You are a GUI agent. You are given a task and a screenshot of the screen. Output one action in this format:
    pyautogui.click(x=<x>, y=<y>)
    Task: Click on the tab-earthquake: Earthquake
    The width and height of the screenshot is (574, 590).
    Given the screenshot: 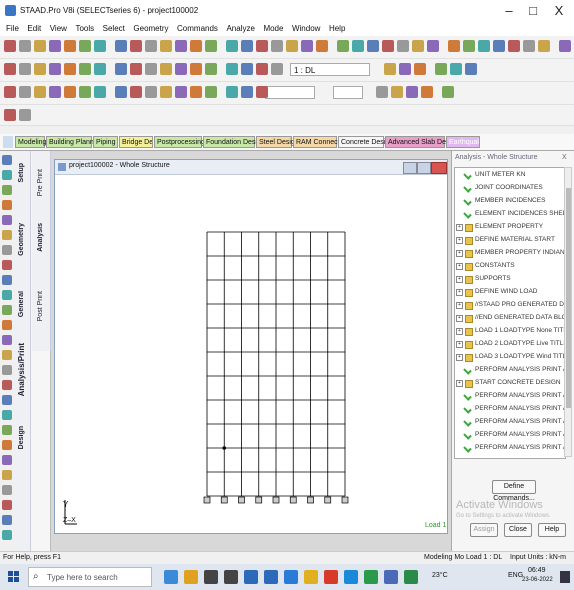 What is the action you would take?
    pyautogui.click(x=463, y=142)
    